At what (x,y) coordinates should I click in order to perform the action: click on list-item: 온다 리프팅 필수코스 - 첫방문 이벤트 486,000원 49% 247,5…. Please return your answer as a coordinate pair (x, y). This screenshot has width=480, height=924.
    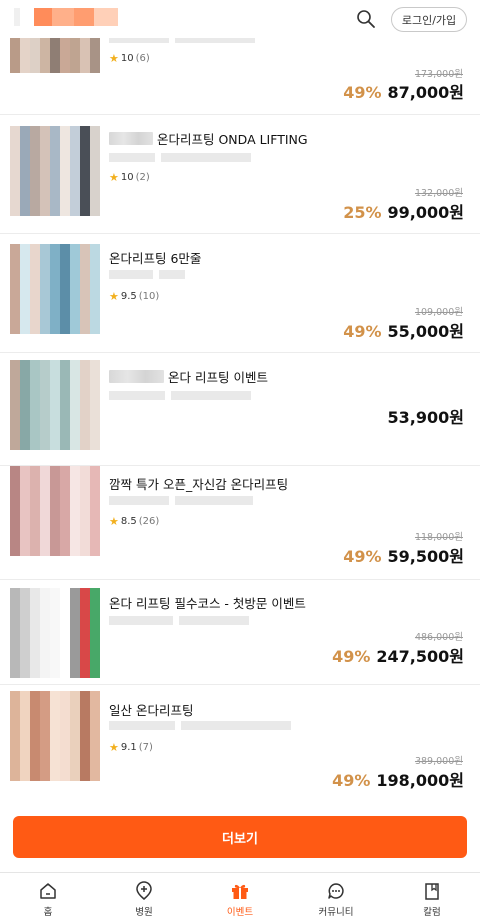
    Looking at the image, I should click on (240, 632).